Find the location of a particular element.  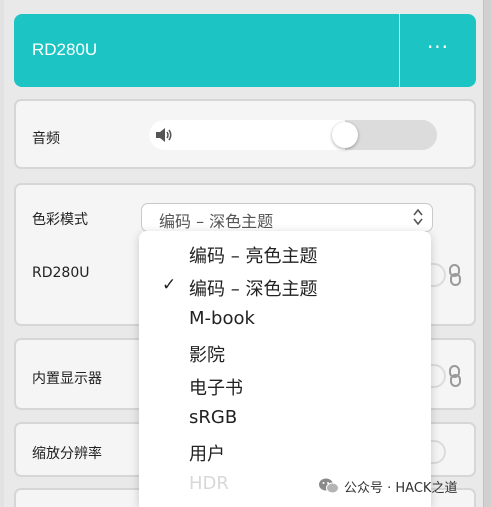

window-left-edge is located at coordinates (2, 253).